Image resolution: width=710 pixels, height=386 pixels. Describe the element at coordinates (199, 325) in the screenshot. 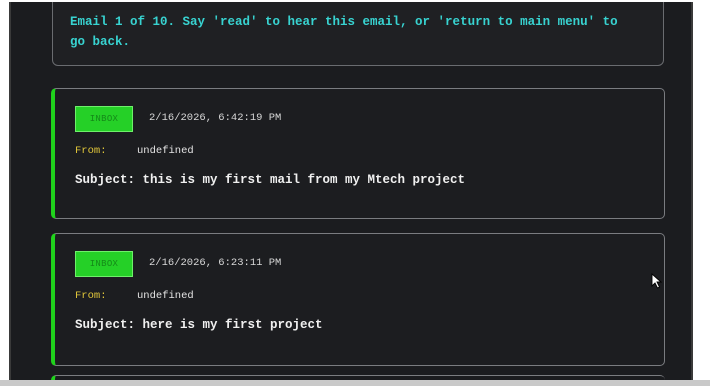

I see `email-subject: Subject: here is my first project` at that location.